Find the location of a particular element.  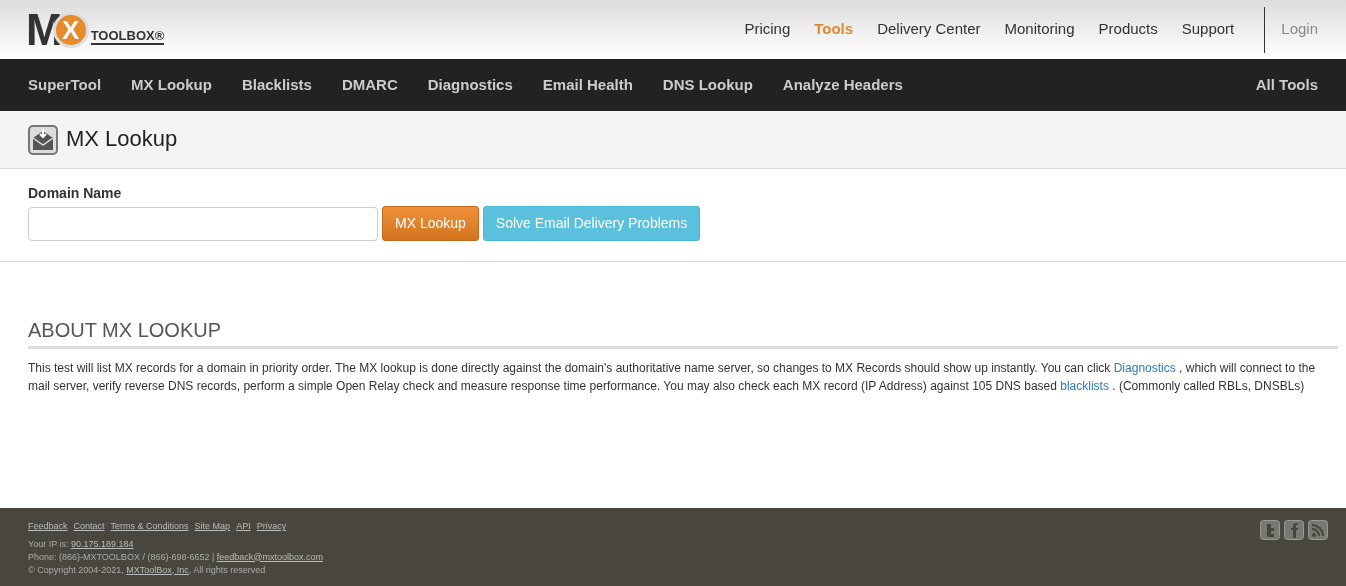

tool-link: DNS Lookup is located at coordinates (707, 85).